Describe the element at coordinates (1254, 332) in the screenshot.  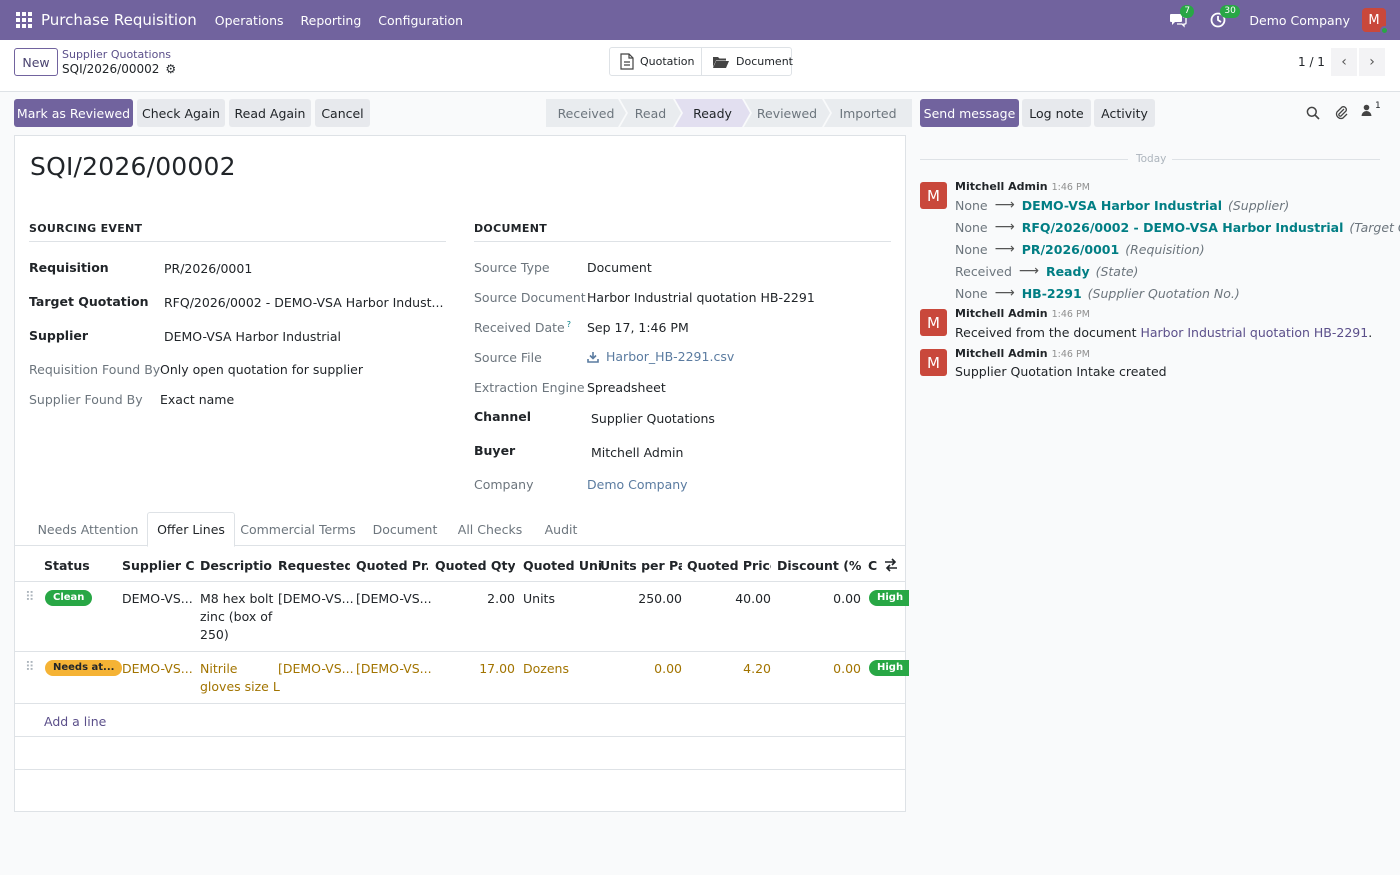
I see `document-link: Harbor Industrial quotation HB-2291` at that location.